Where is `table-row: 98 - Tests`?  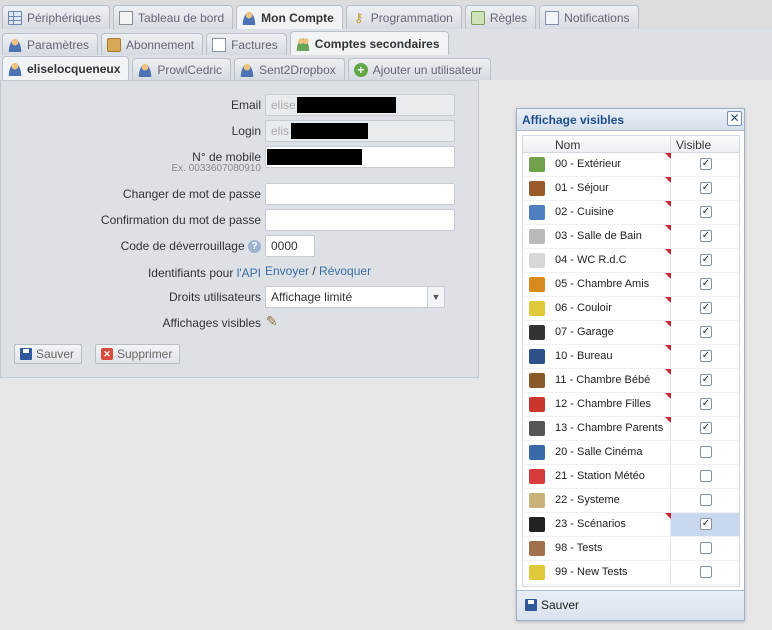 table-row: 98 - Tests is located at coordinates (631, 549).